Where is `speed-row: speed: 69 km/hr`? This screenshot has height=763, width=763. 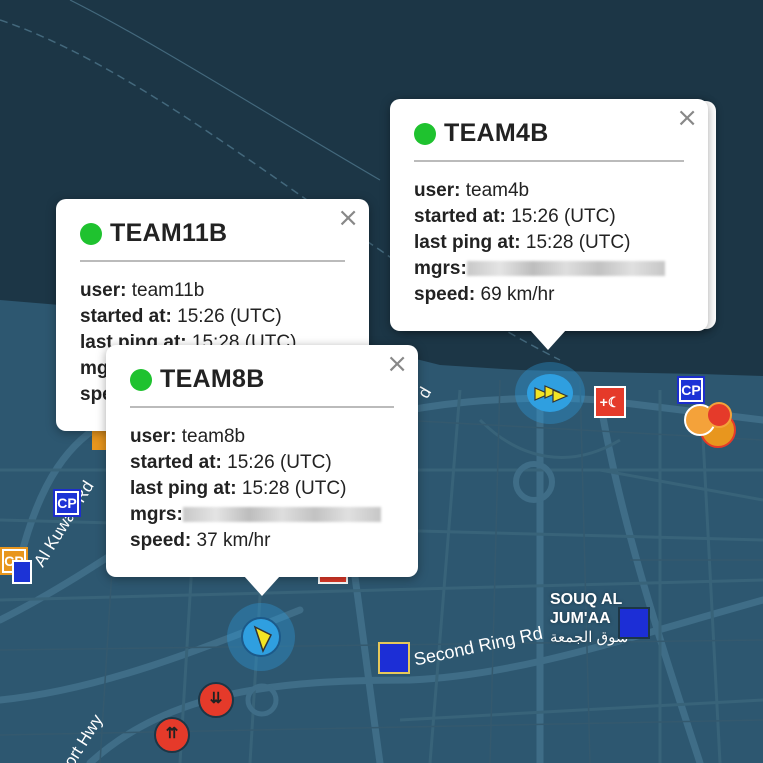
speed-row: speed: 69 km/hr is located at coordinates (484, 294).